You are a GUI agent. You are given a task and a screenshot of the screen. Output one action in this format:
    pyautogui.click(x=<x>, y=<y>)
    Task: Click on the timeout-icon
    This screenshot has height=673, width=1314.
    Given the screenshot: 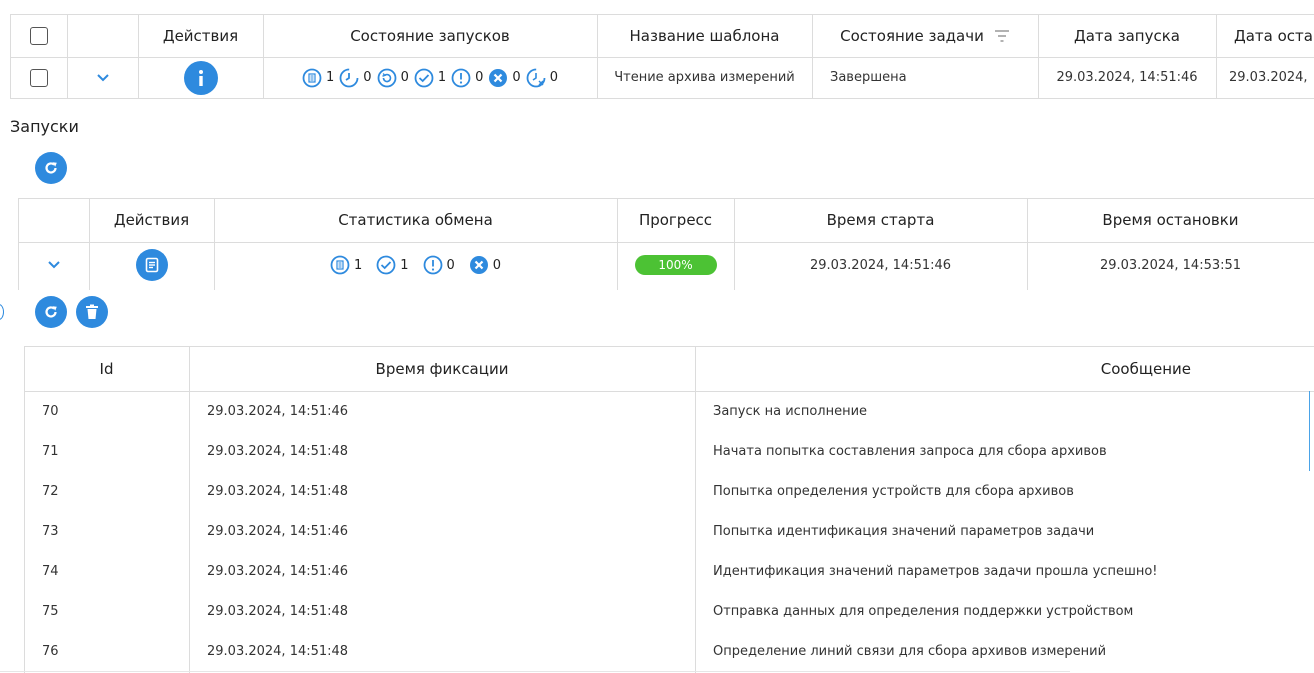 What is the action you would take?
    pyautogui.click(x=536, y=77)
    